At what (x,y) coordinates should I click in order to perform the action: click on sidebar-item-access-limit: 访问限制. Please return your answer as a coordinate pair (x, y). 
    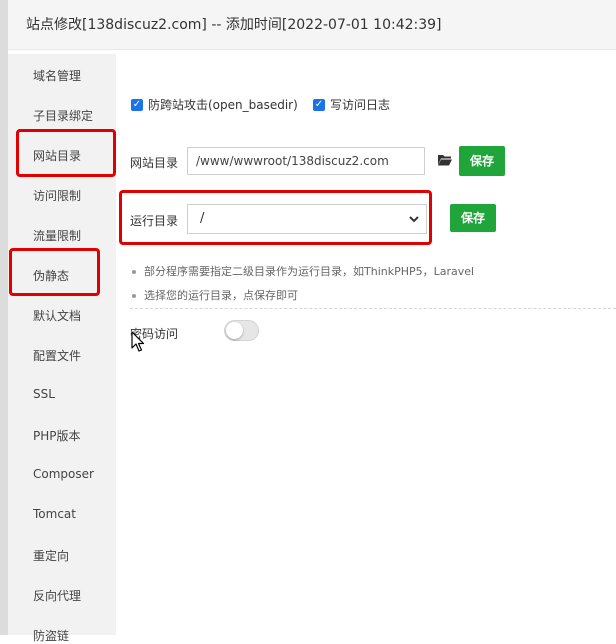
    Looking at the image, I should click on (57, 195).